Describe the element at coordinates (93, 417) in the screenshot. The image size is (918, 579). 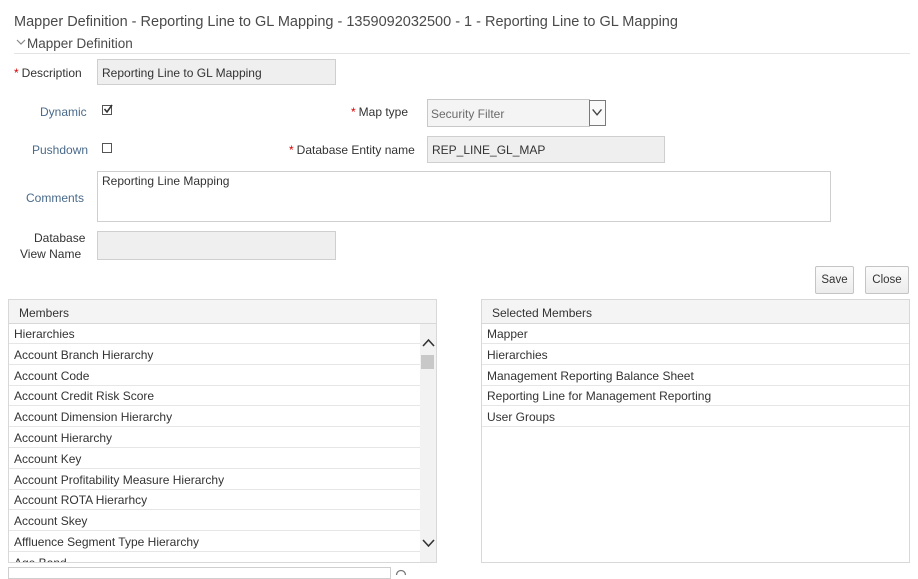
I see `list-item-label: Account Dimension Hierarchy` at that location.